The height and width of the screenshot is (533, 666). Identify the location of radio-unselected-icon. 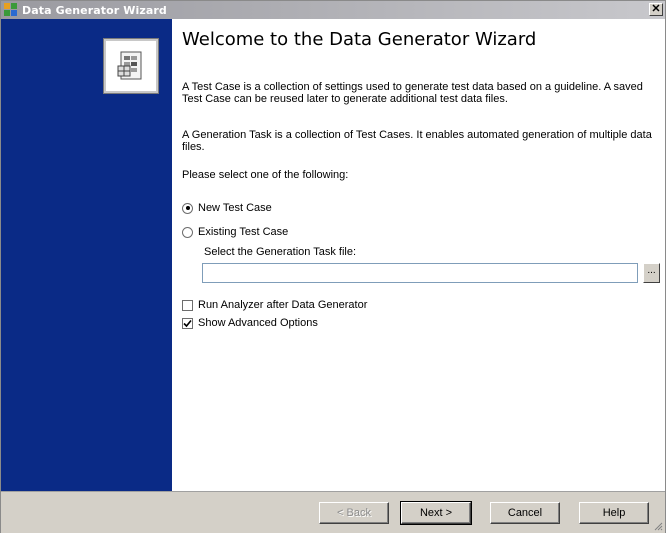
(187, 232).